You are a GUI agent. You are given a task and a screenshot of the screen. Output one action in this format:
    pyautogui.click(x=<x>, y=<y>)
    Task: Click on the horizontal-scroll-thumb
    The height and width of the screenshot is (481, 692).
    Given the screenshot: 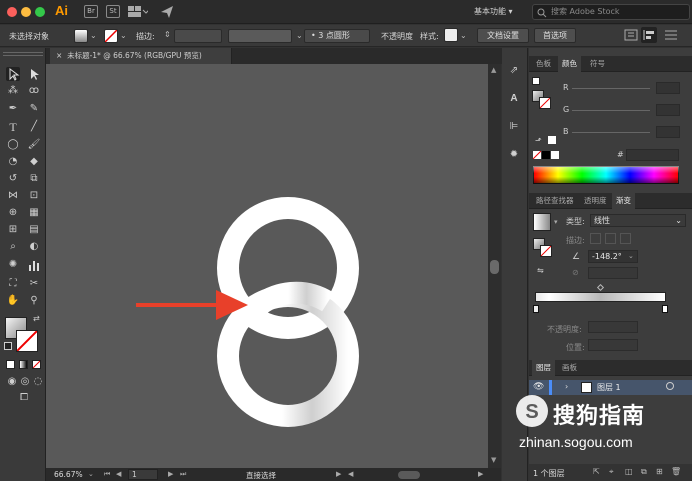 What is the action you would take?
    pyautogui.click(x=409, y=475)
    